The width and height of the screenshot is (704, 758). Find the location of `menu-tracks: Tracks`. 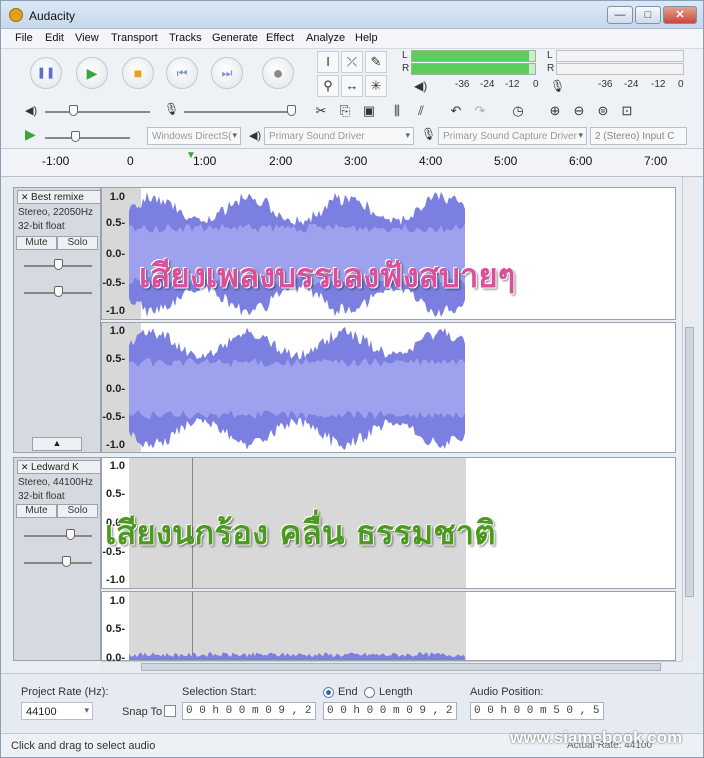

menu-tracks: Tracks is located at coordinates (185, 38).